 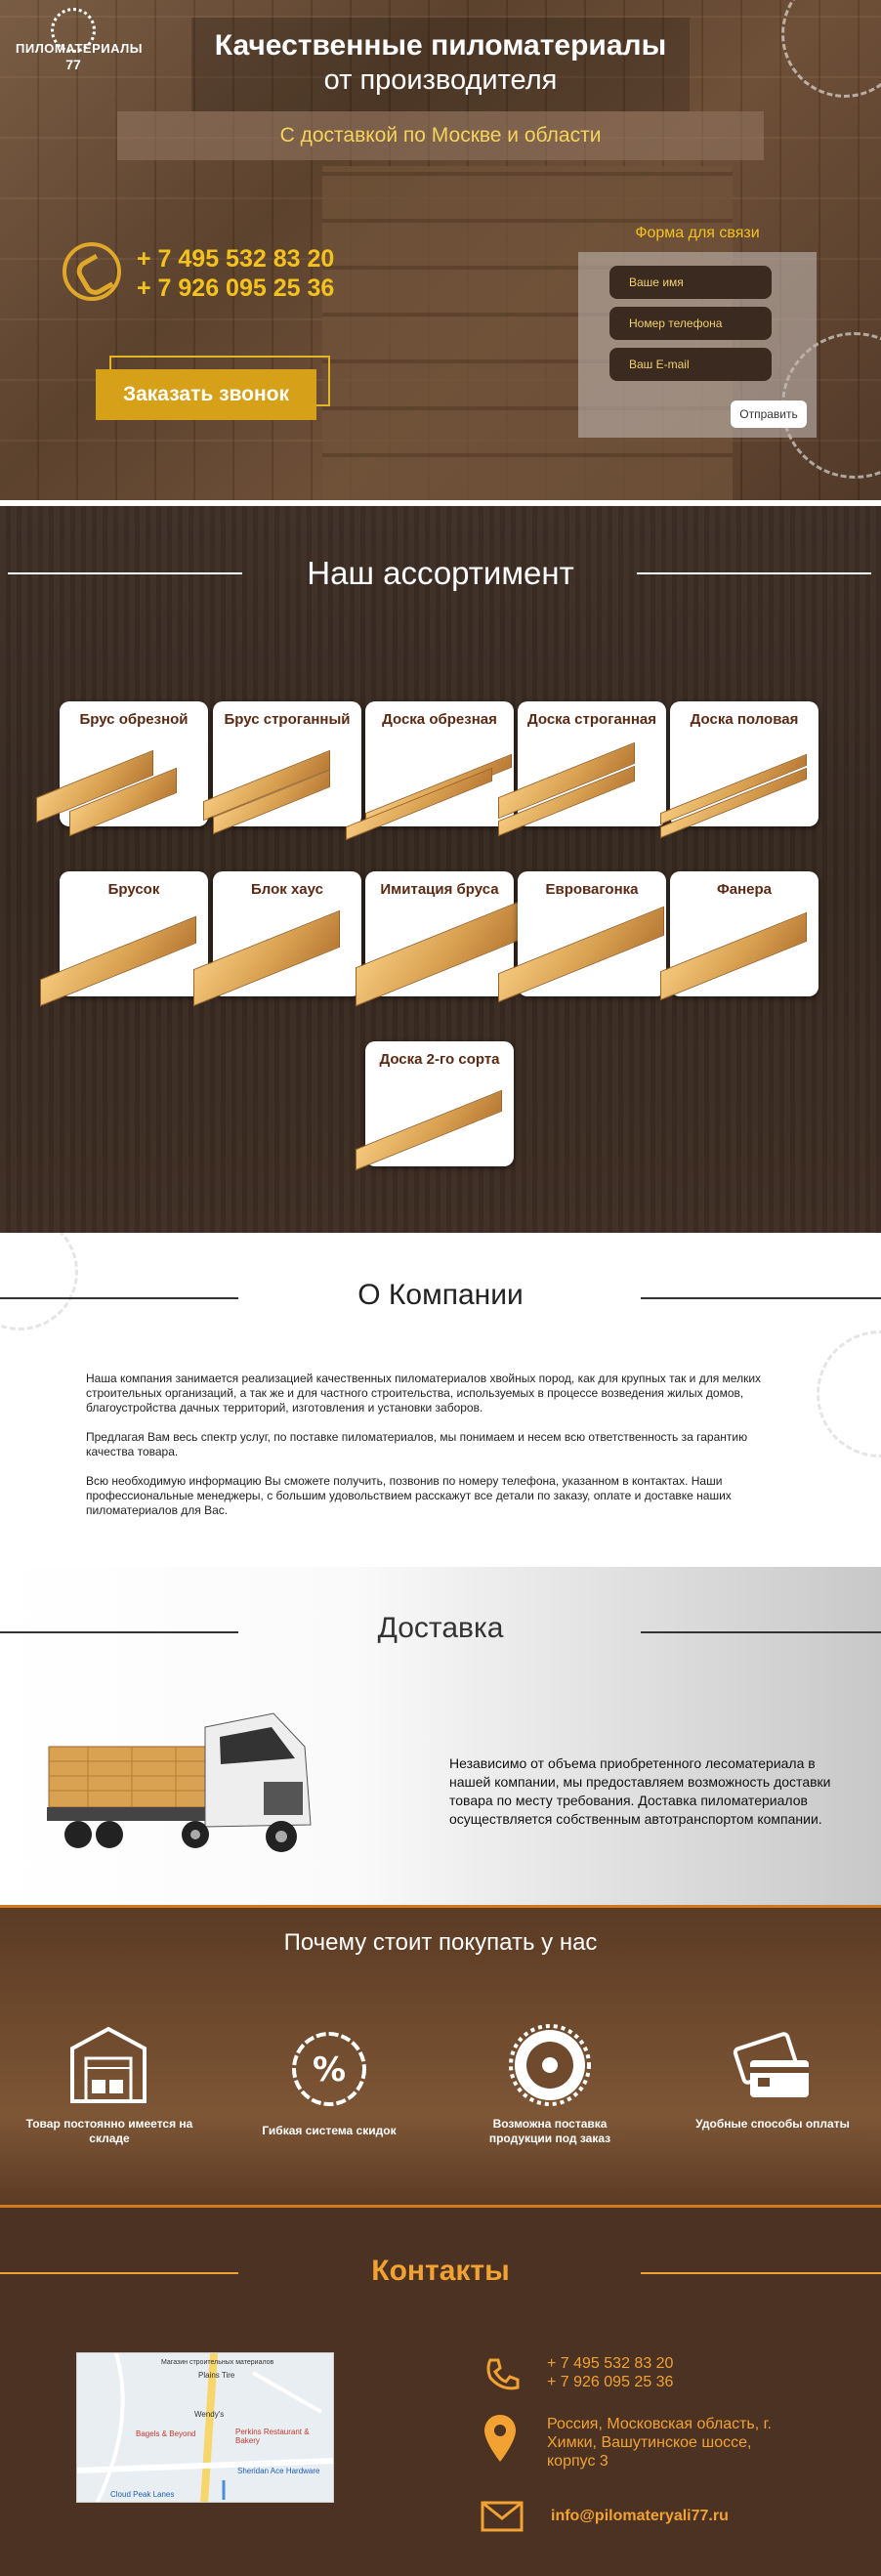 What do you see at coordinates (502, 2516) in the screenshot?
I see `email-icon` at bounding box center [502, 2516].